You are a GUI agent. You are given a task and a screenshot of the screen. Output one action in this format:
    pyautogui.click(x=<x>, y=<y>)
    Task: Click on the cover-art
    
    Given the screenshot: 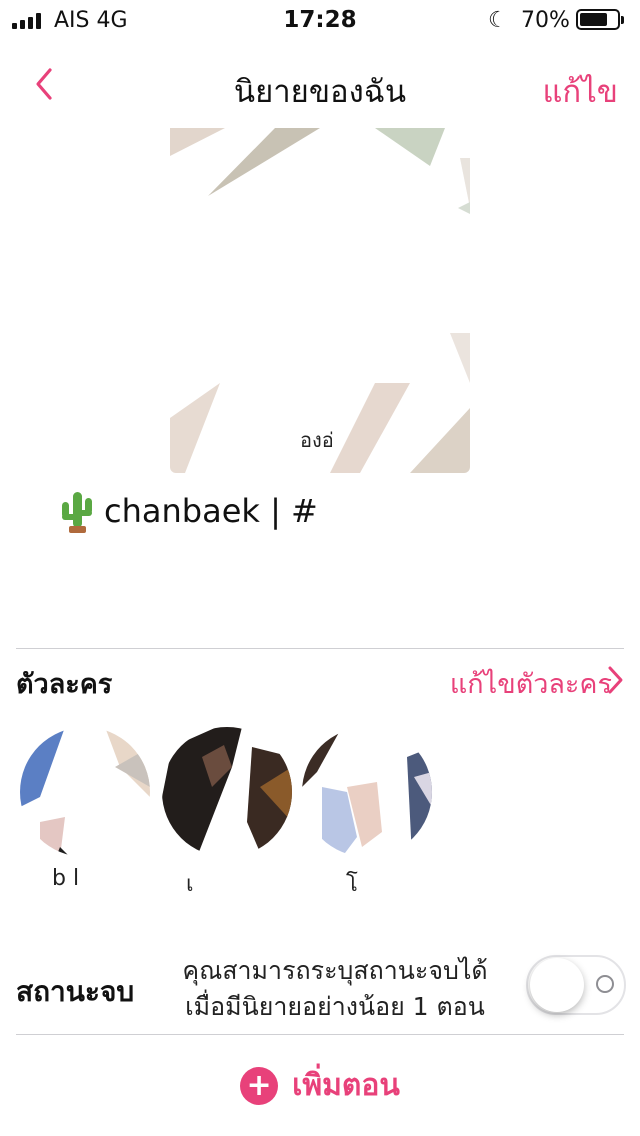 What is the action you would take?
    pyautogui.click(x=320, y=300)
    